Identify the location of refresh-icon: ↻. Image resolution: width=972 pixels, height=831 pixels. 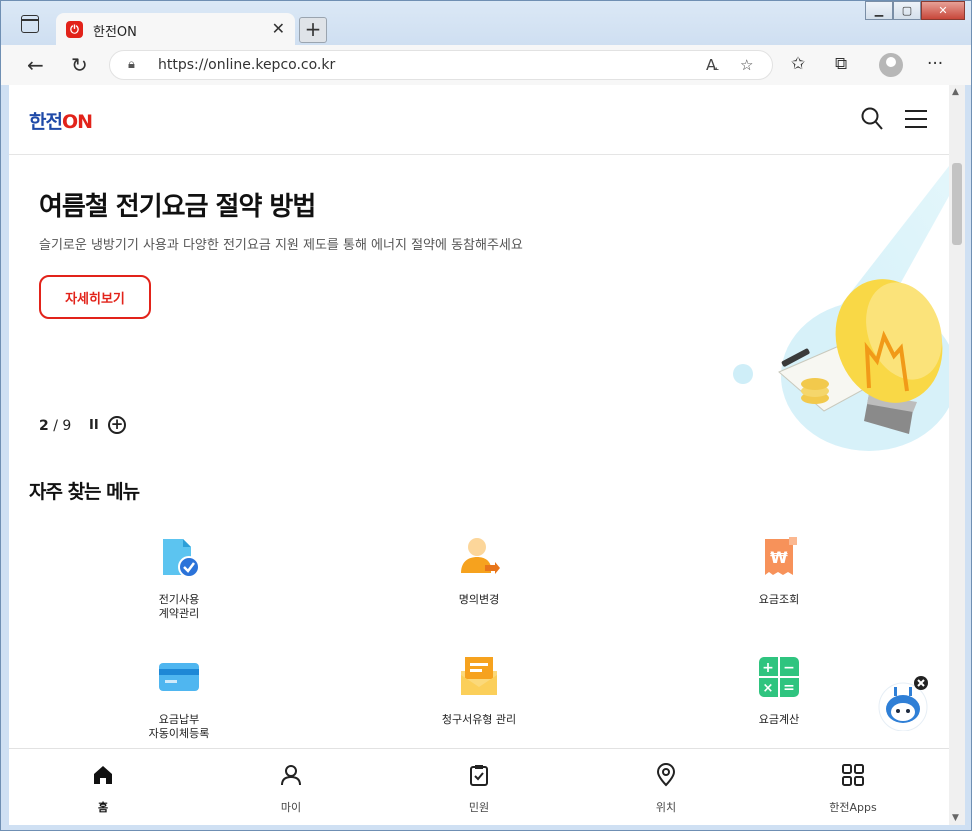
(79, 65).